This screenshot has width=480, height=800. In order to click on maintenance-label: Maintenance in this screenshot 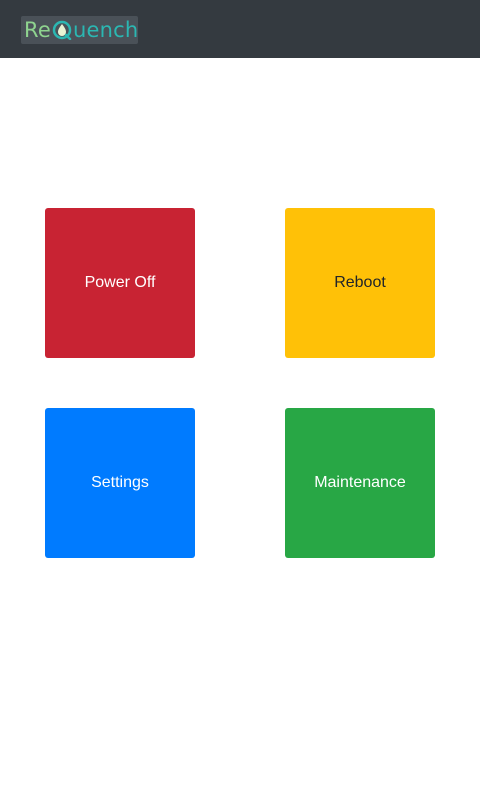, I will do `click(360, 482)`.